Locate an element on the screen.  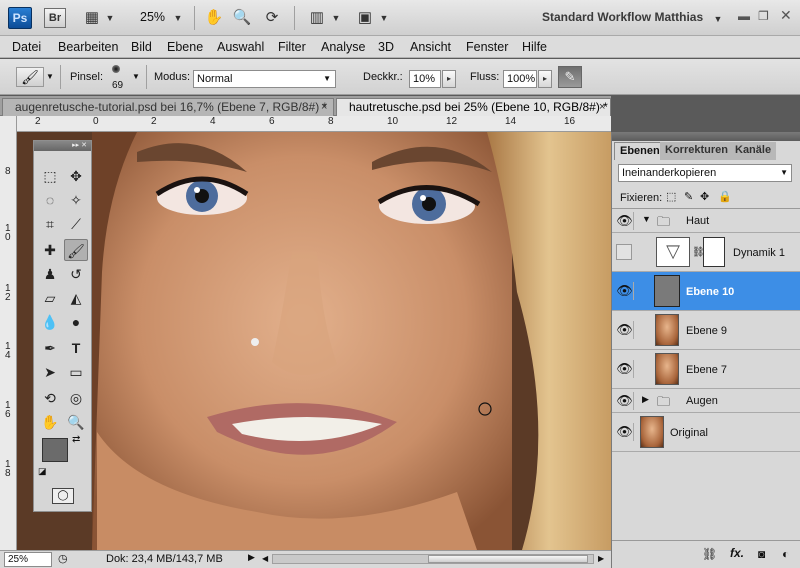
opacity-slider-button: ▸ is located at coordinates (449, 79).